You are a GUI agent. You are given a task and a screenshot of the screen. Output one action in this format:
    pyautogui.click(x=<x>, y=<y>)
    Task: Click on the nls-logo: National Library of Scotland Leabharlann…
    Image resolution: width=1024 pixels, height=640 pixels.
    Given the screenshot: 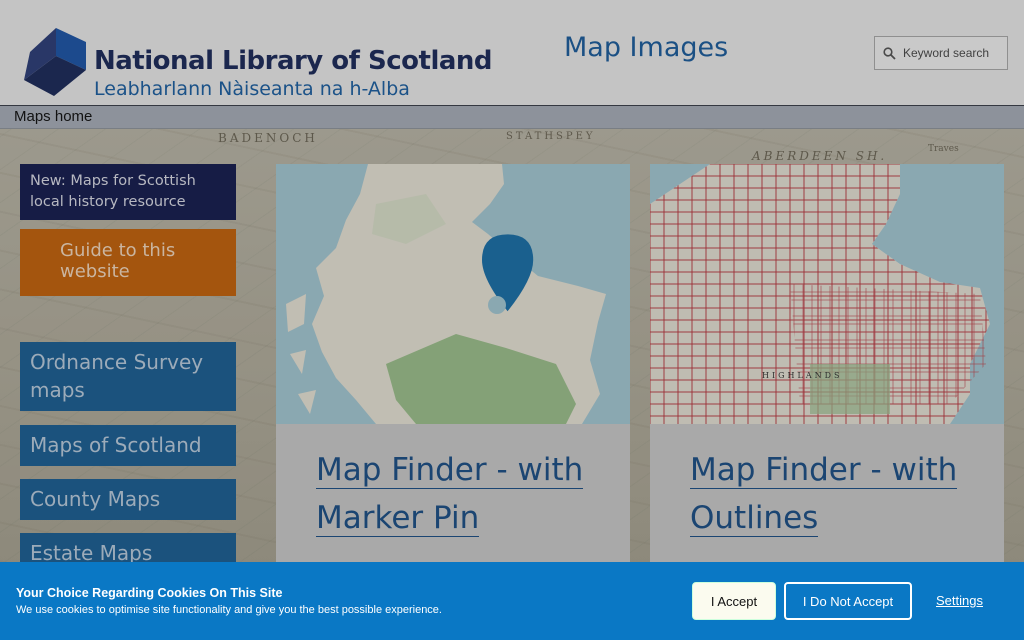 What is the action you would take?
    pyautogui.click(x=264, y=65)
    